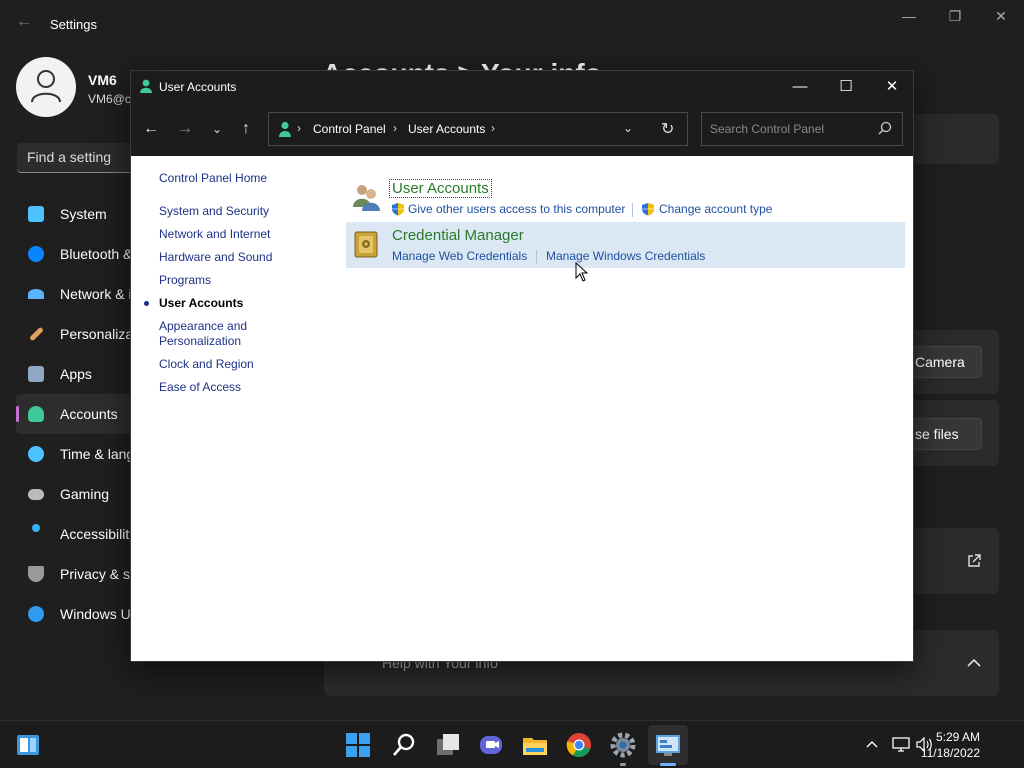 The height and width of the screenshot is (768, 1024). I want to click on nav-label: System, so click(83, 214).